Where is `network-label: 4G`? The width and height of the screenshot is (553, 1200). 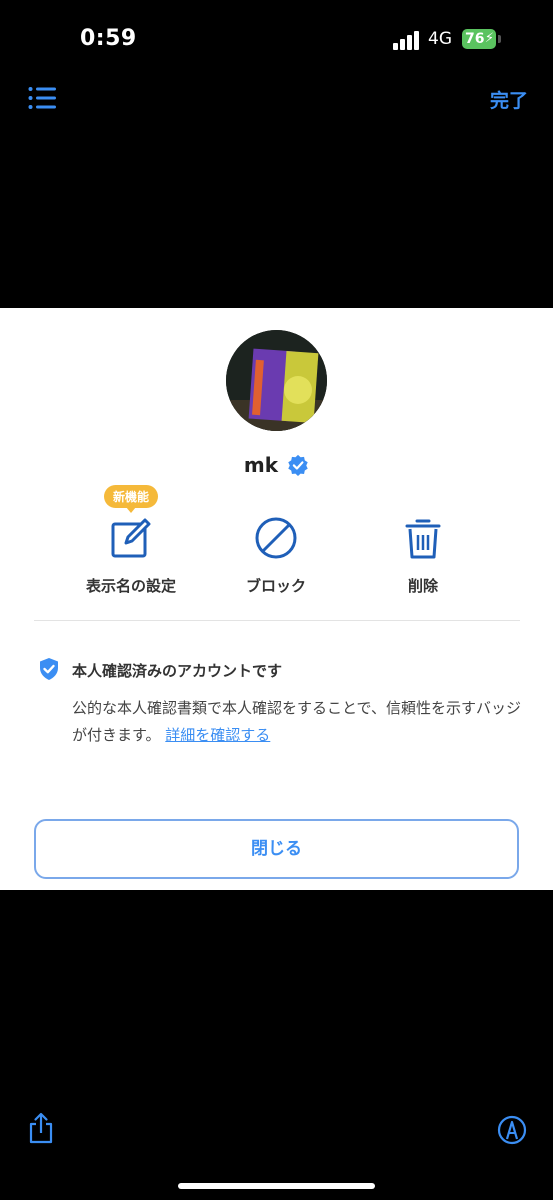
network-label: 4G is located at coordinates (440, 39).